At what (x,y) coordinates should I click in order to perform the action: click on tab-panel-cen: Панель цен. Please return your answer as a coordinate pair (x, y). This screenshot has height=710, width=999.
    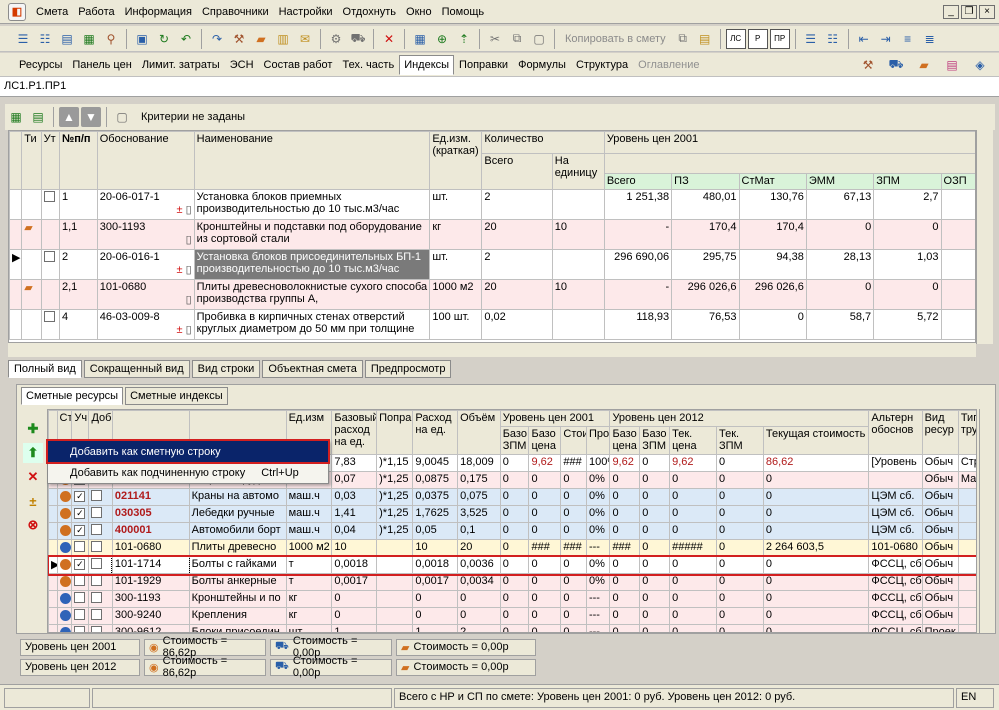
    Looking at the image, I should click on (101, 65).